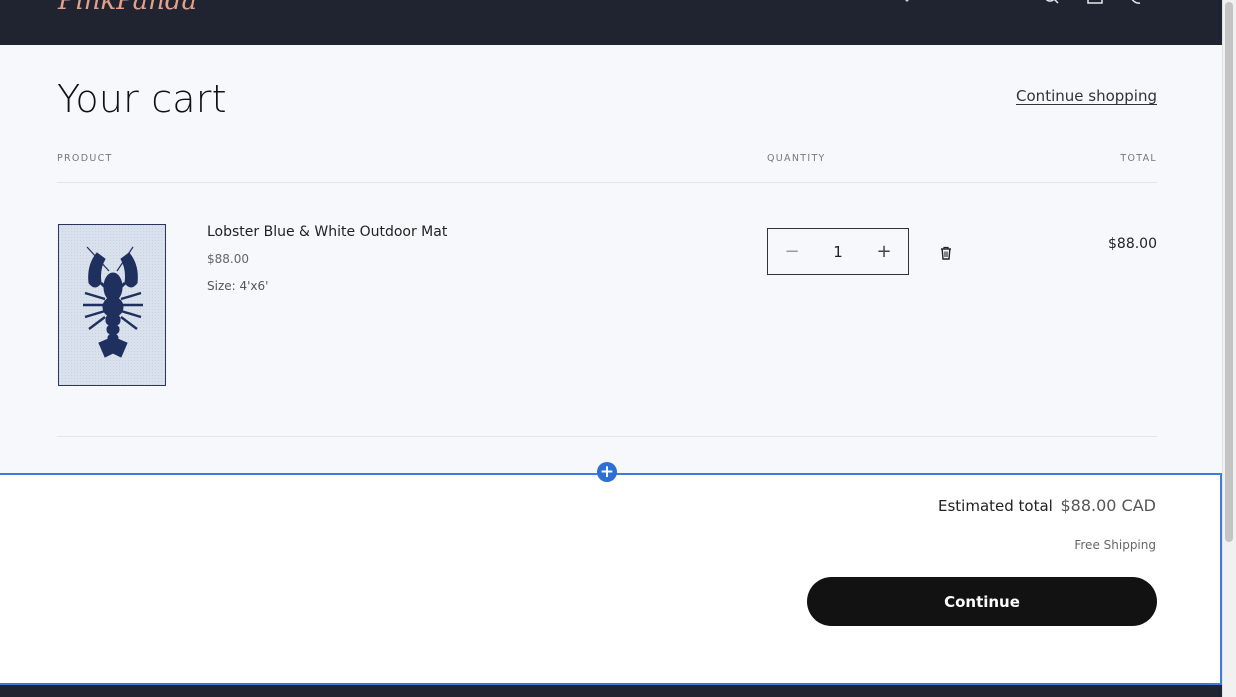 The width and height of the screenshot is (1236, 697). Describe the element at coordinates (1138, 158) in the screenshot. I see `column-header-total: TOTAL` at that location.